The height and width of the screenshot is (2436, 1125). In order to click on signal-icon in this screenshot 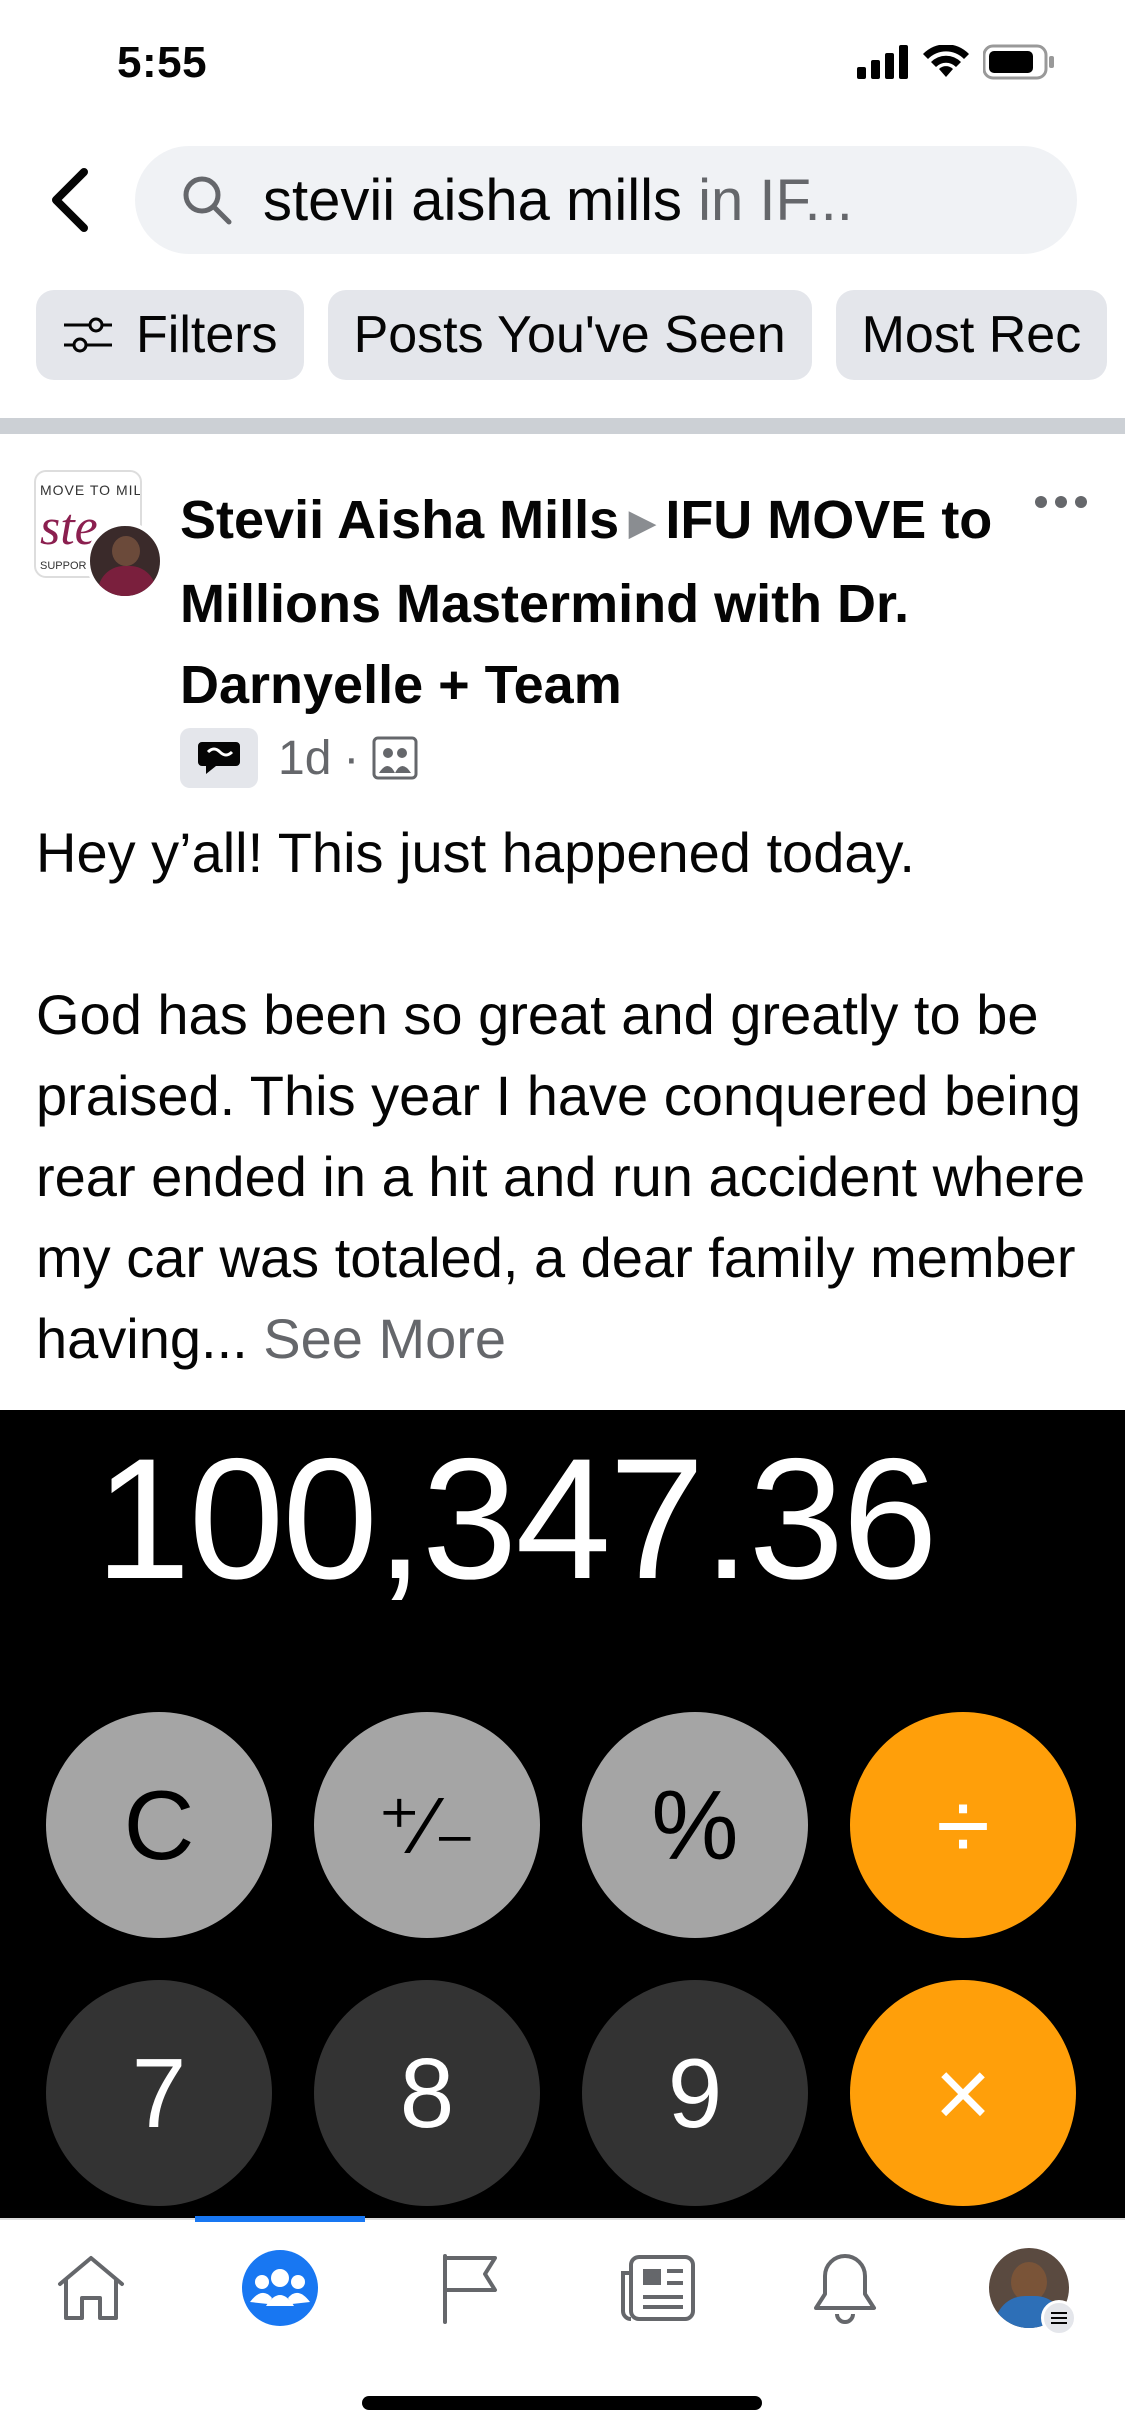, I will do `click(882, 62)`.